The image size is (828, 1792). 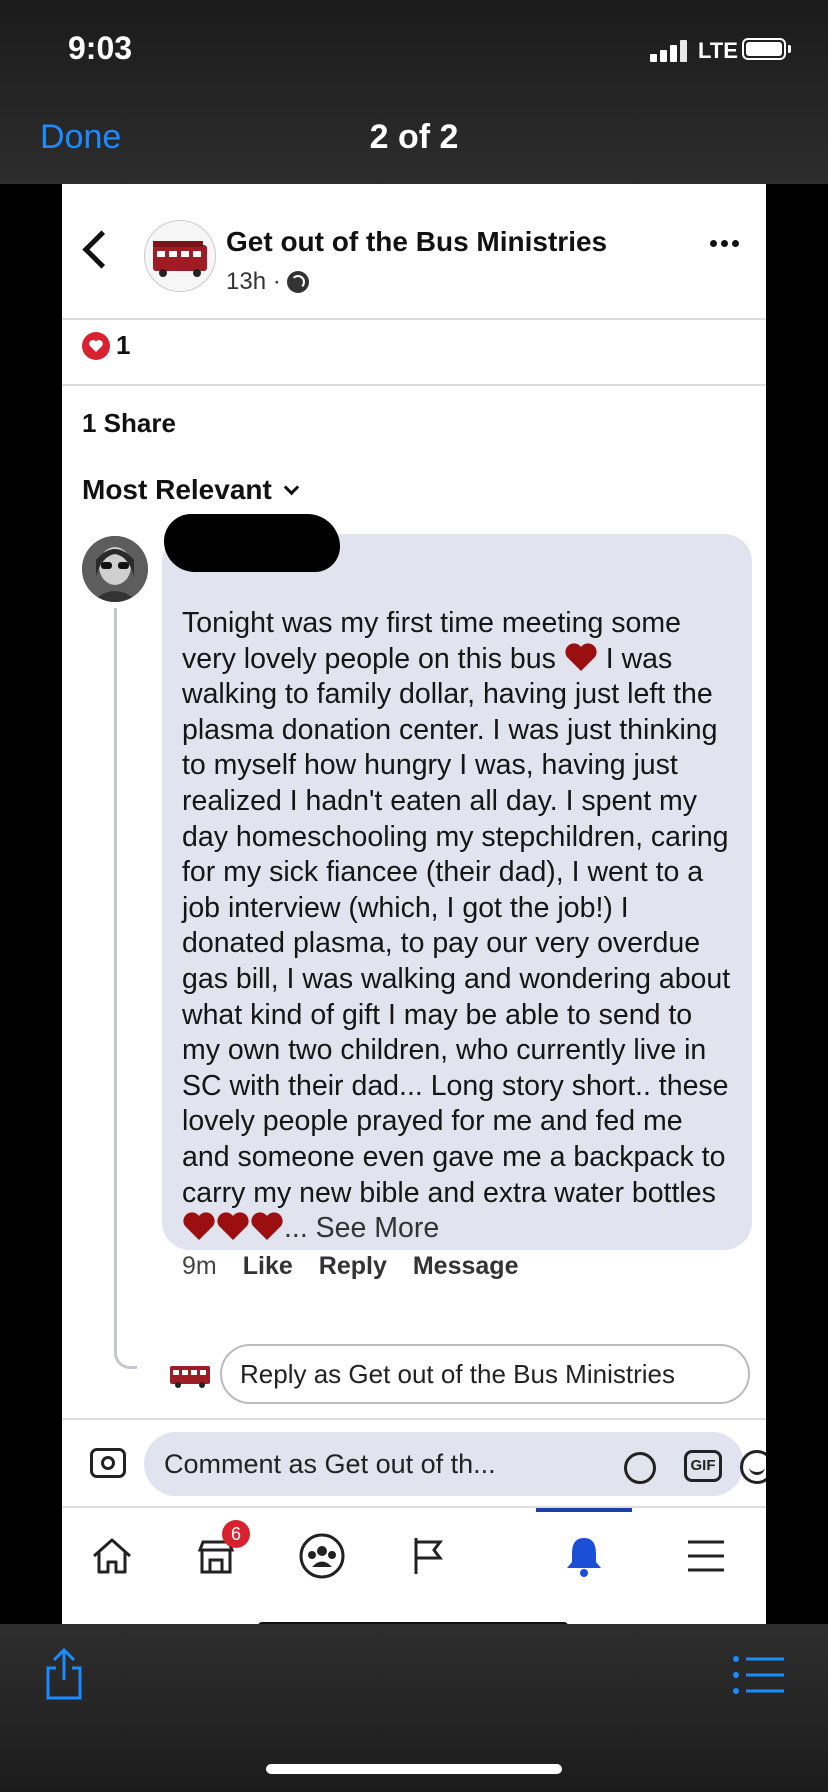 I want to click on reply-input: Reply as Get out of the Bus Ministries, so click(x=485, y=1374).